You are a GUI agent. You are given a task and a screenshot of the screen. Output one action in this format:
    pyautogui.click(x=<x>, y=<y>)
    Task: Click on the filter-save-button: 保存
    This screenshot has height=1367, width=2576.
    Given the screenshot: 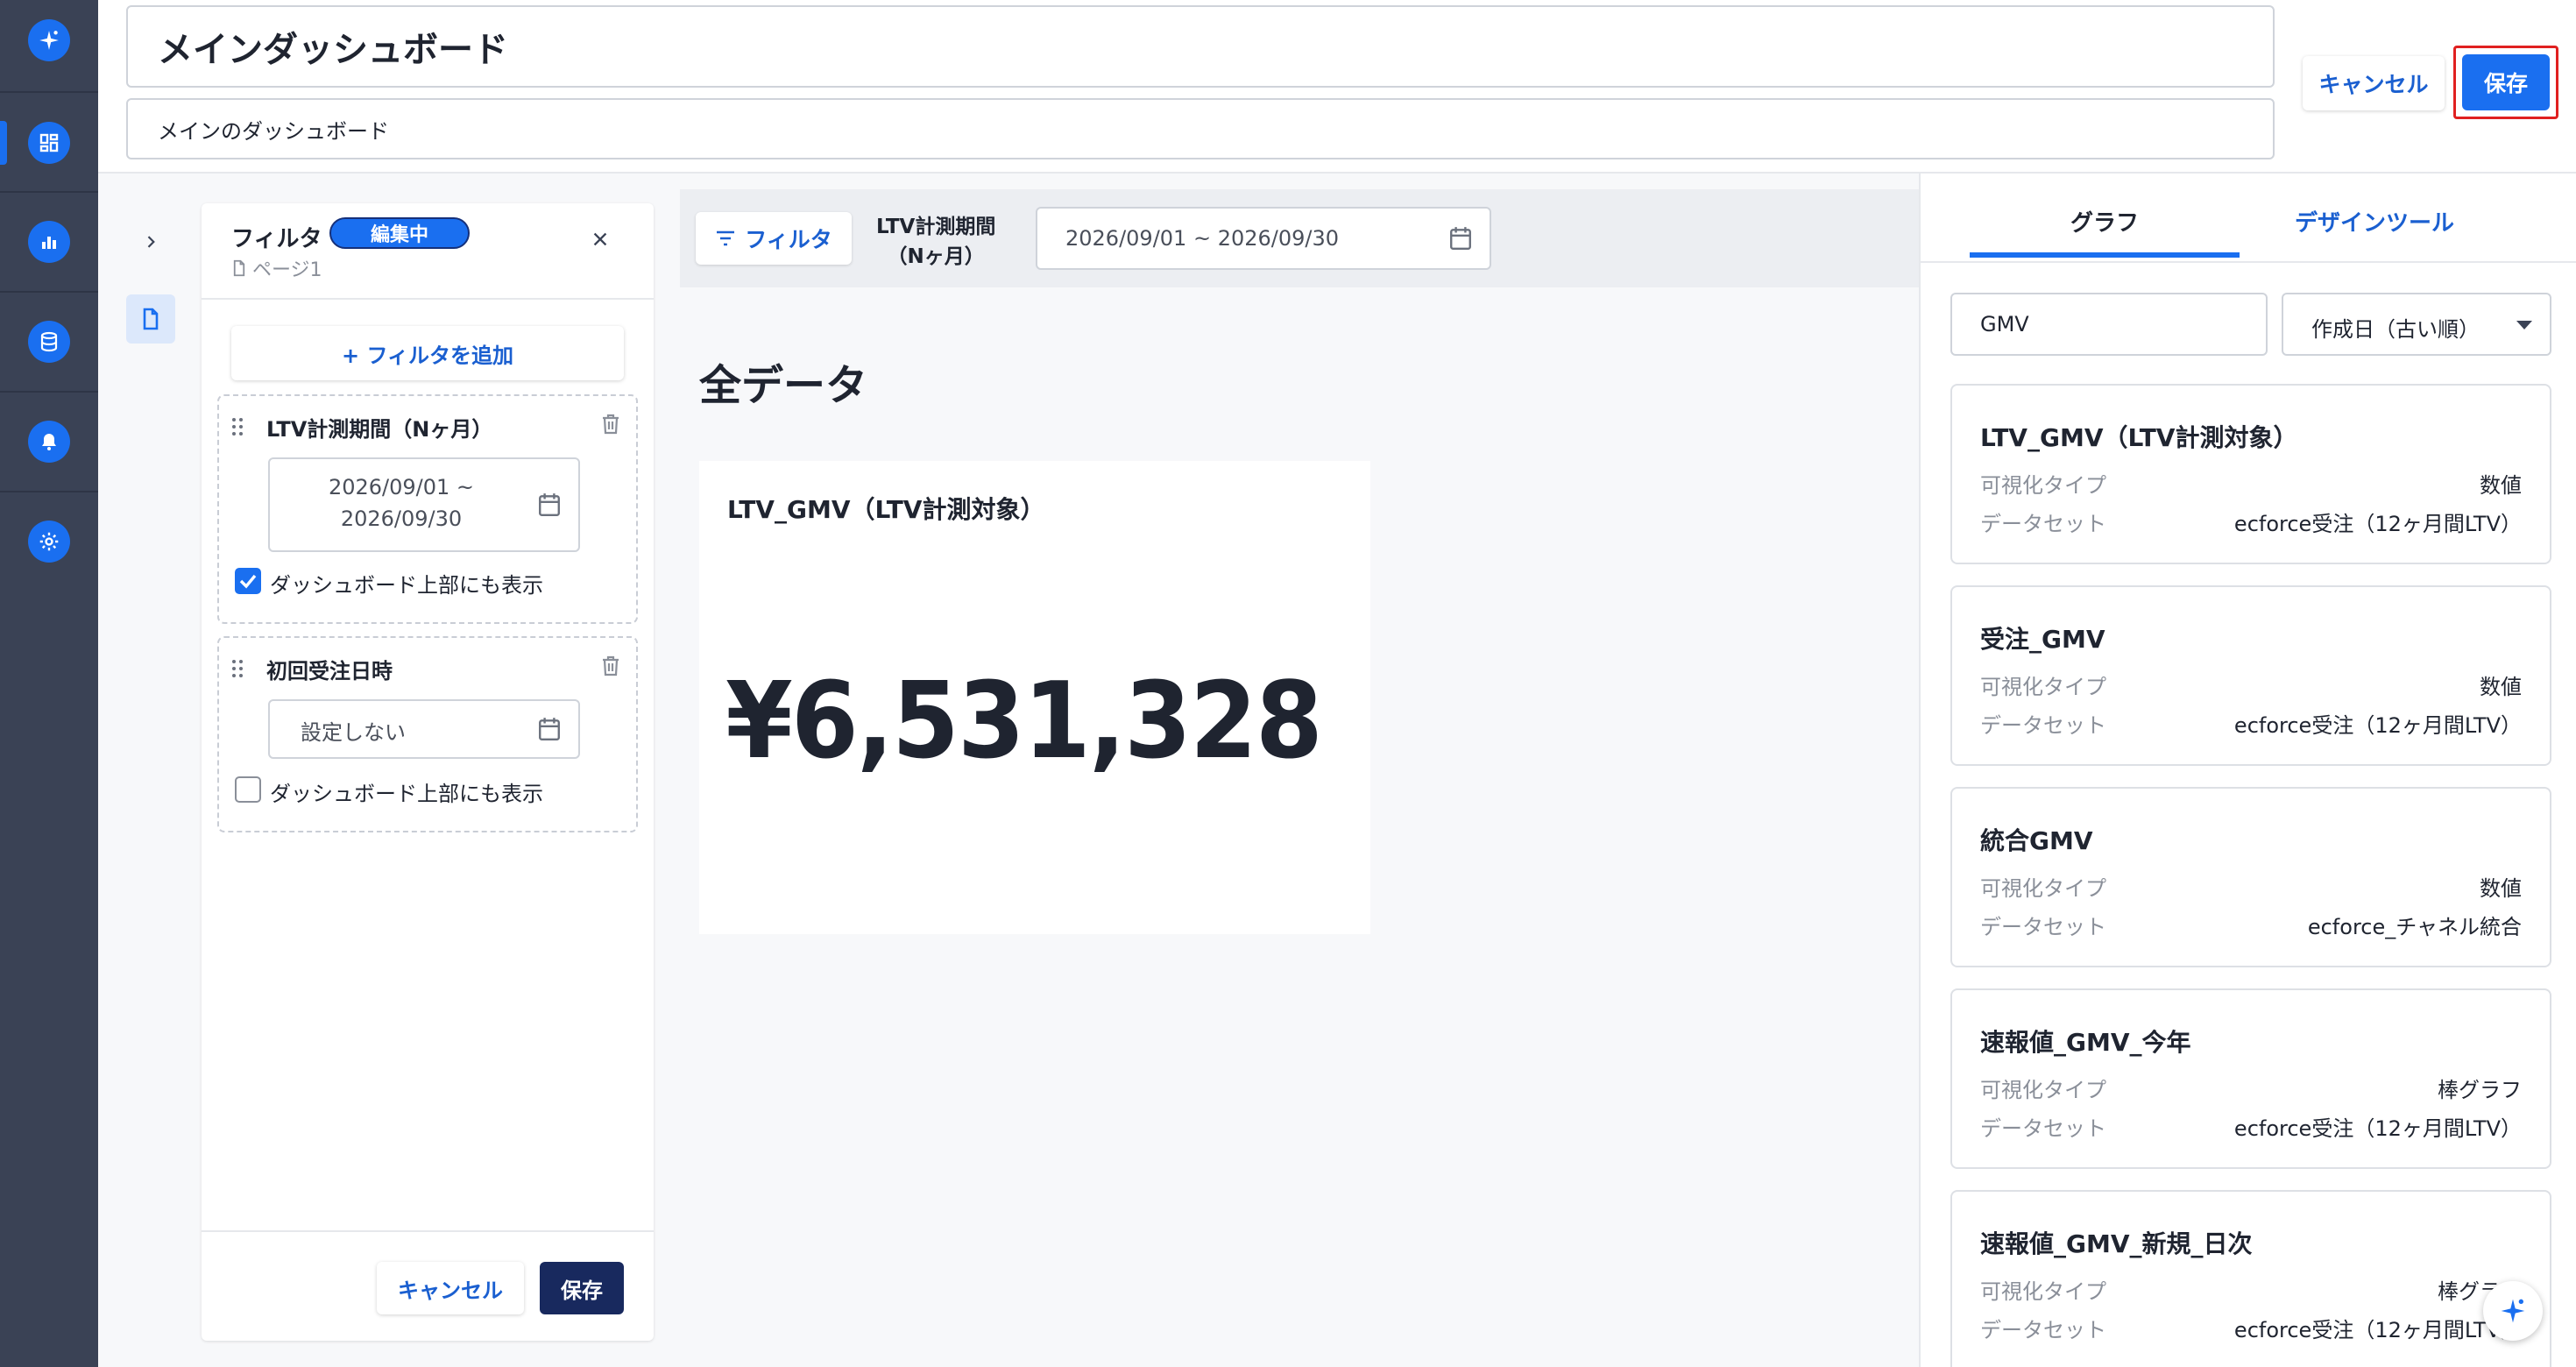 What is the action you would take?
    pyautogui.click(x=582, y=1288)
    